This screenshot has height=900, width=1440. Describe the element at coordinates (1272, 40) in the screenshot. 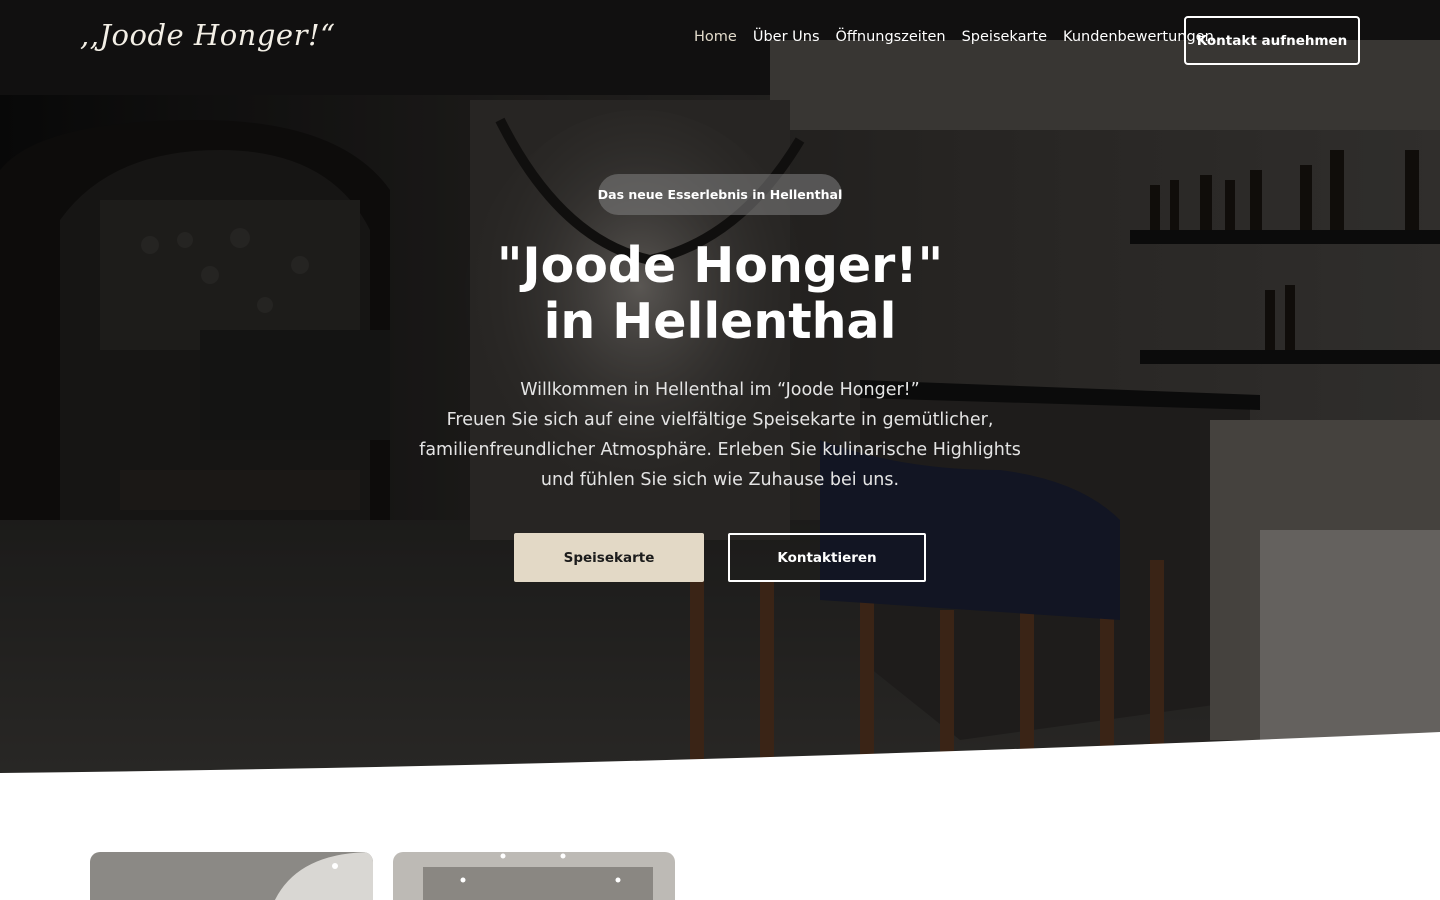

I see `contact-button: Kontakt aufnehmen` at that location.